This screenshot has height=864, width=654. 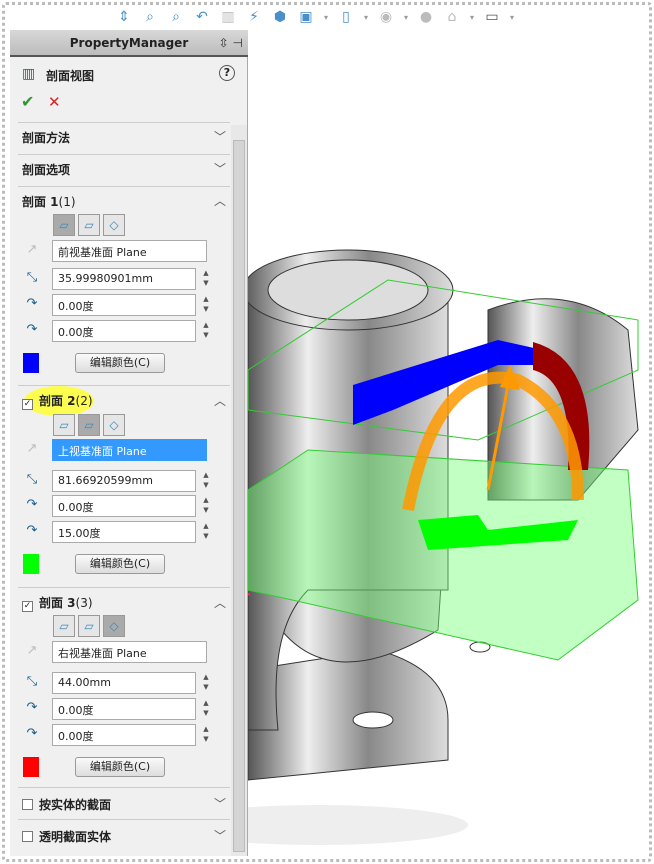 I want to click on by-body-checkbox, so click(x=27, y=804).